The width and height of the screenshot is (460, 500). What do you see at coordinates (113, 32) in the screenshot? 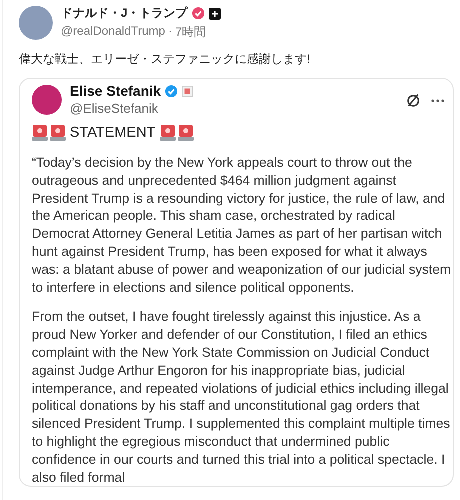
I see `author-handle: @realDonaldTrump` at bounding box center [113, 32].